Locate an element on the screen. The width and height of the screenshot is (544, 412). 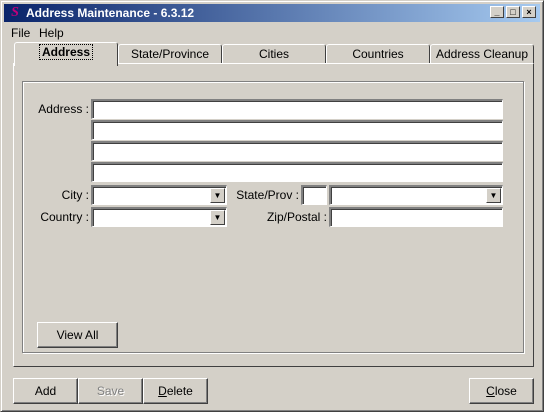
tab-address-label: Address is located at coordinates (66, 52).